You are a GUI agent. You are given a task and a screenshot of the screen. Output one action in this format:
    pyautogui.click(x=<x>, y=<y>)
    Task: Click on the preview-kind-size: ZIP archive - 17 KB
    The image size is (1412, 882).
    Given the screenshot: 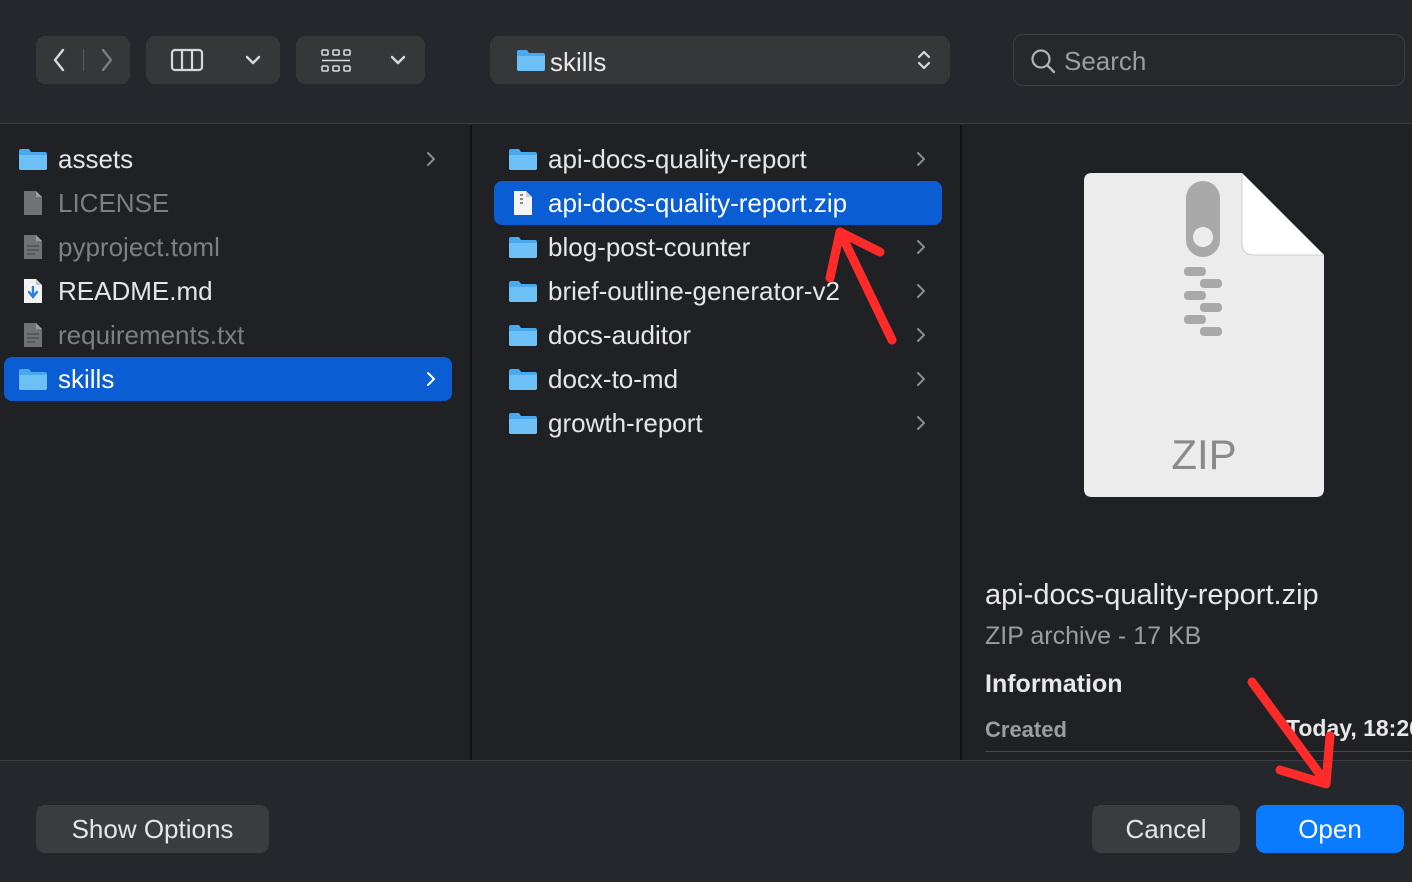 What is the action you would take?
    pyautogui.click(x=1093, y=636)
    